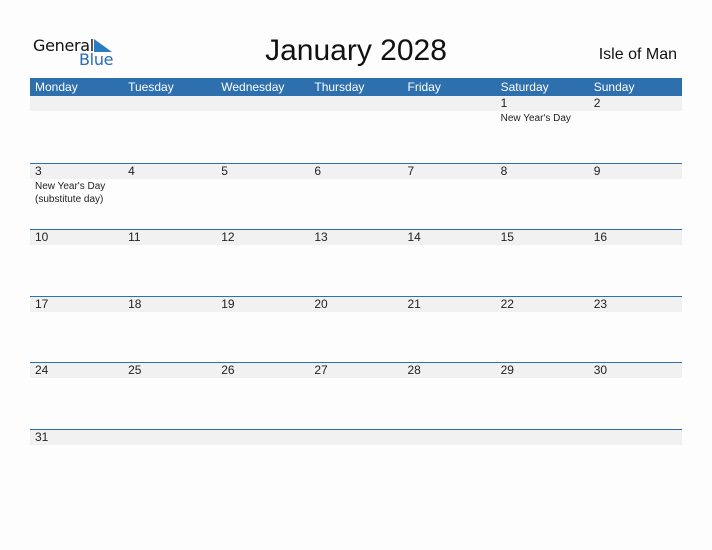 Image resolution: width=712 pixels, height=550 pixels. I want to click on day-number: 11, so click(134, 237).